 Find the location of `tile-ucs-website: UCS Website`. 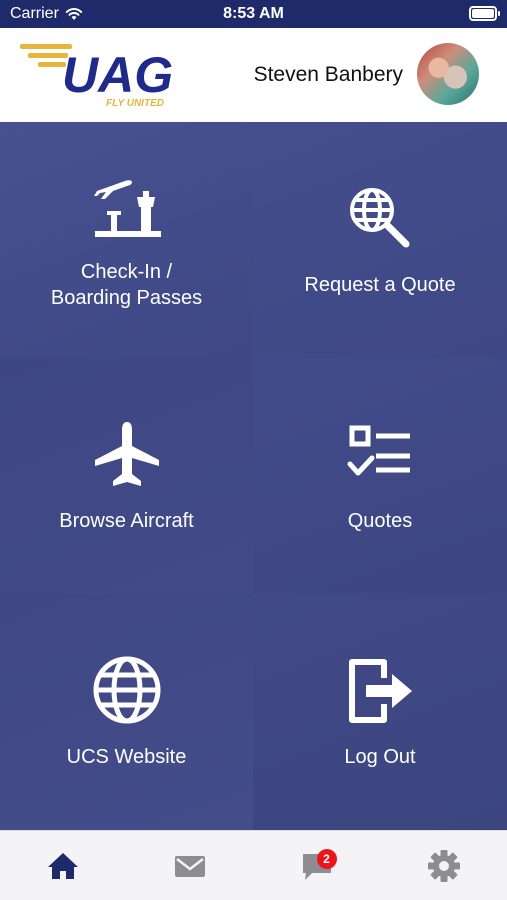

tile-ucs-website: UCS Website is located at coordinates (126, 712).